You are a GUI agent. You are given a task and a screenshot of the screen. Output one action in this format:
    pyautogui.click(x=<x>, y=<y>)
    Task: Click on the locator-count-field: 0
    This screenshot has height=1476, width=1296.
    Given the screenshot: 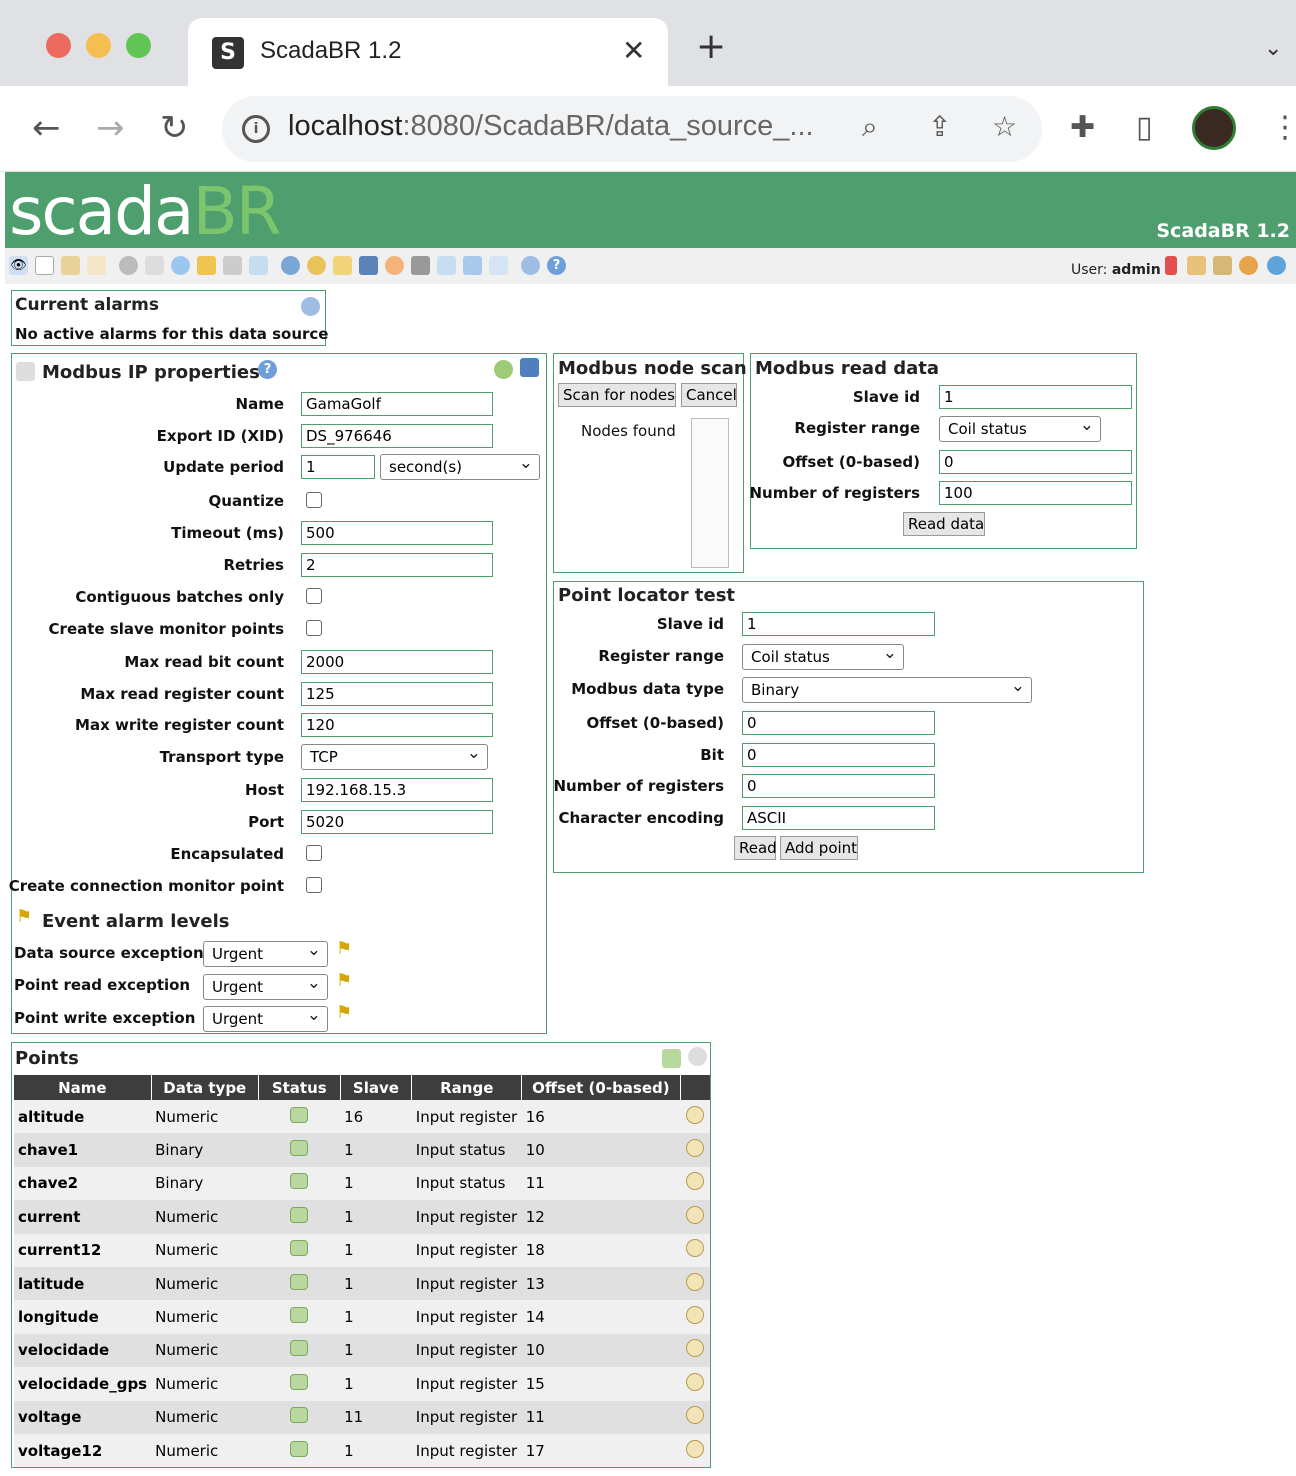 What is the action you would take?
    pyautogui.click(x=838, y=786)
    